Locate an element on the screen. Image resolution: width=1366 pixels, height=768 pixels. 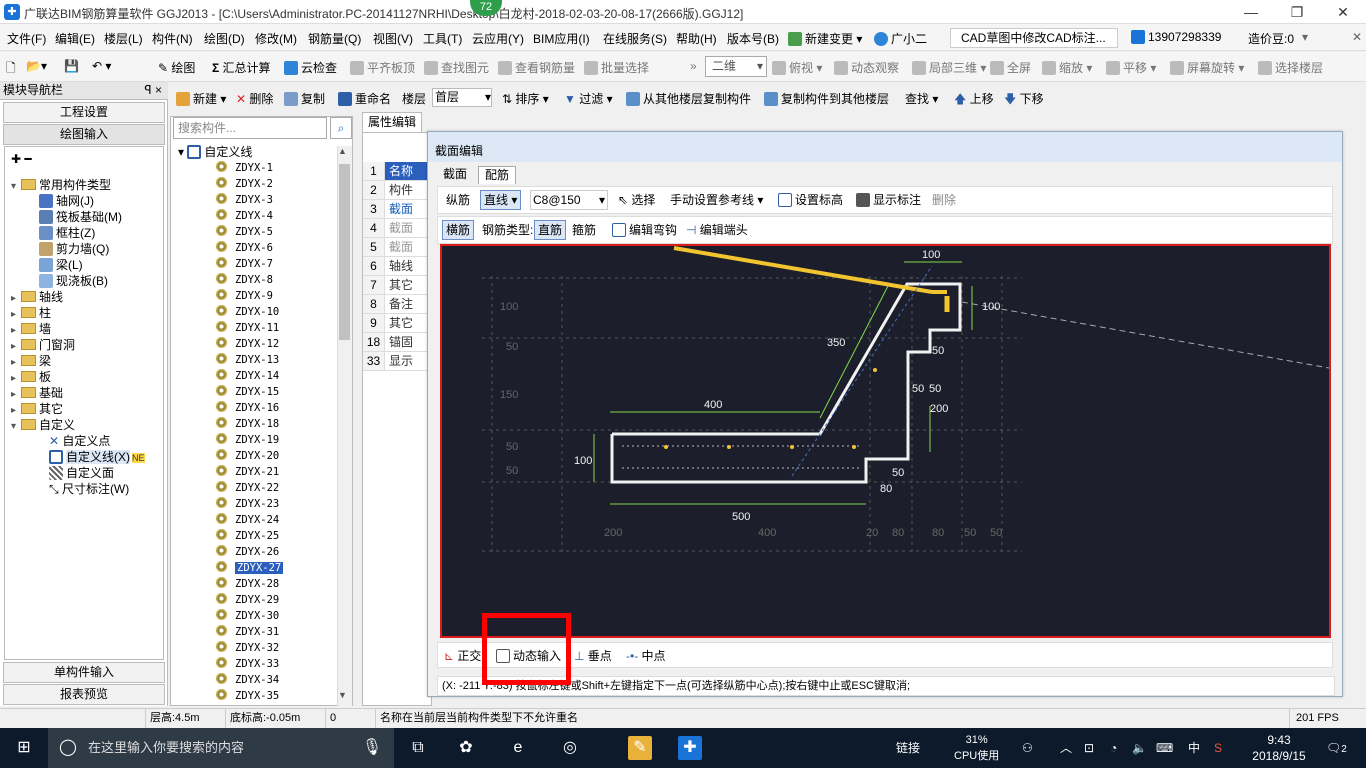
user-account: 13907298339 is located at coordinates (1176, 37).